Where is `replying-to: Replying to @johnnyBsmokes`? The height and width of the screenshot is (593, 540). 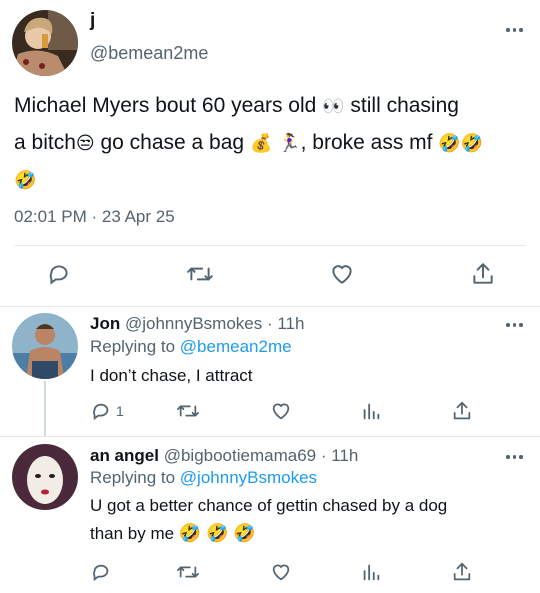
replying-to: Replying to @johnnyBsmokes is located at coordinates (204, 477).